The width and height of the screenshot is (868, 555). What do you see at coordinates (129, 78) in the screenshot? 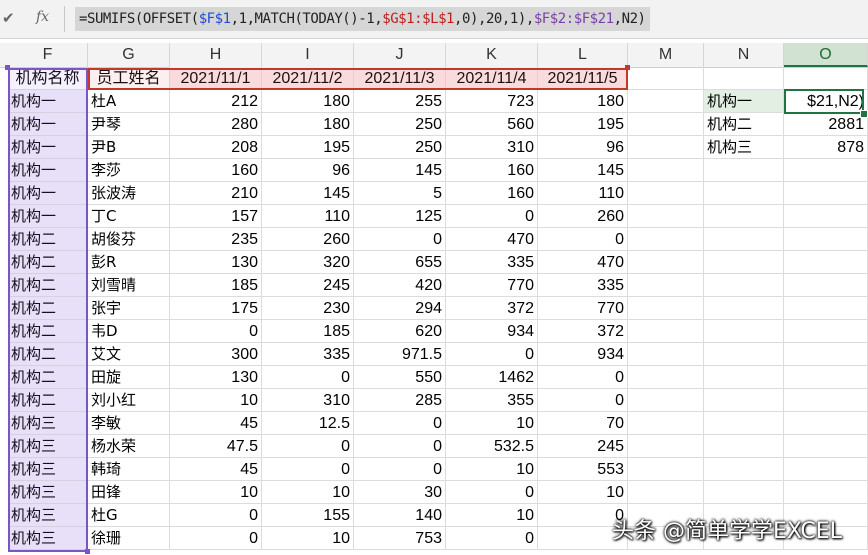
I see `cell-g1: 员工姓名` at bounding box center [129, 78].